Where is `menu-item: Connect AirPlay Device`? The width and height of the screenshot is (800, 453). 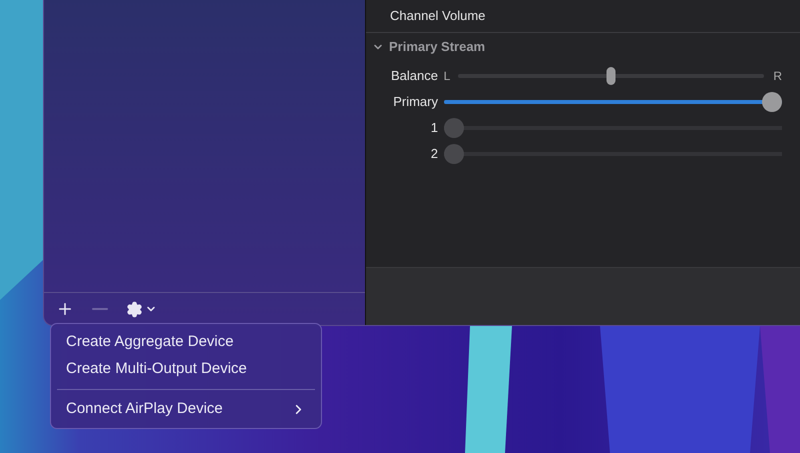 menu-item: Connect AirPlay Device is located at coordinates (186, 409).